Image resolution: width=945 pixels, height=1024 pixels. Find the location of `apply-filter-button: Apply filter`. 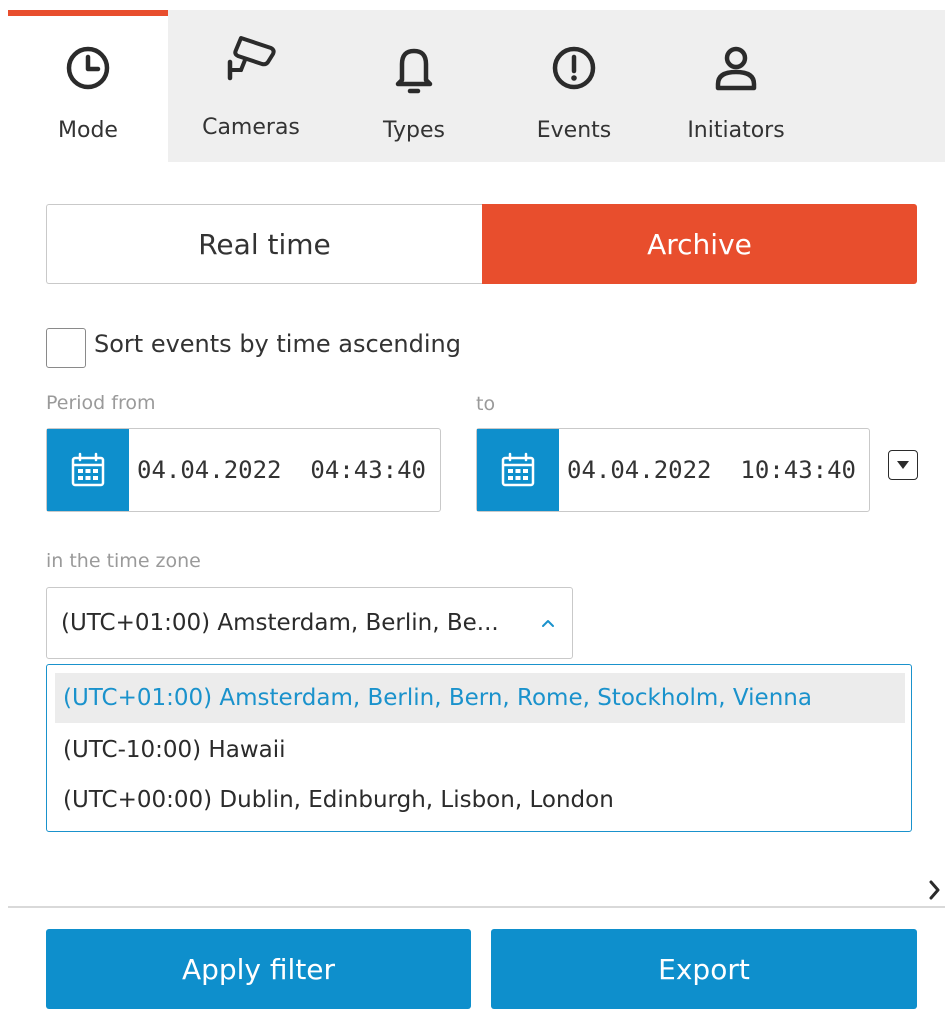

apply-filter-button: Apply filter is located at coordinates (258, 969).